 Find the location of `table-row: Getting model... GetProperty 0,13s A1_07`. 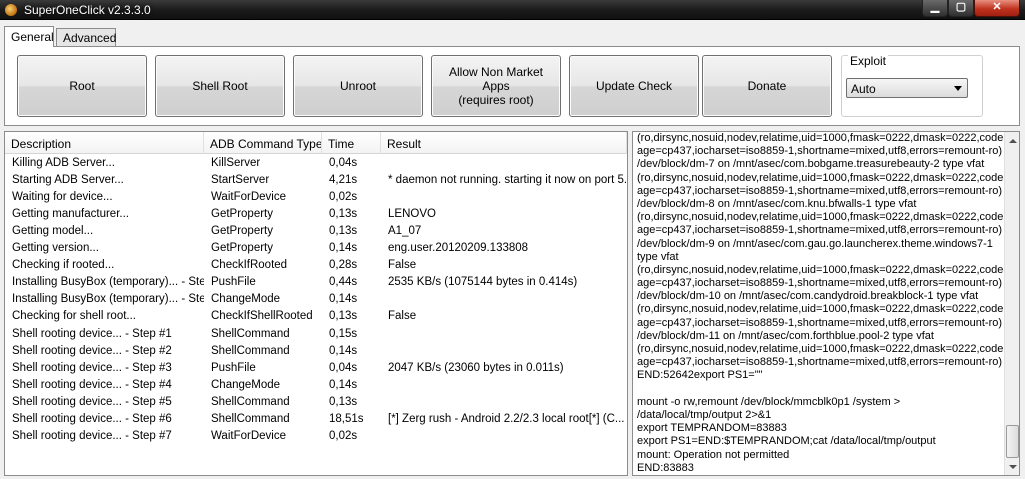

table-row: Getting model... GetProperty 0,13s A1_07 is located at coordinates (316, 231).